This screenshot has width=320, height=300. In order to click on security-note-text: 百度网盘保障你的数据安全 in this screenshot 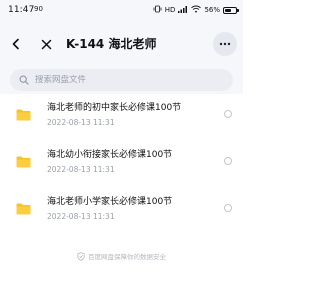, I will do `click(127, 257)`.